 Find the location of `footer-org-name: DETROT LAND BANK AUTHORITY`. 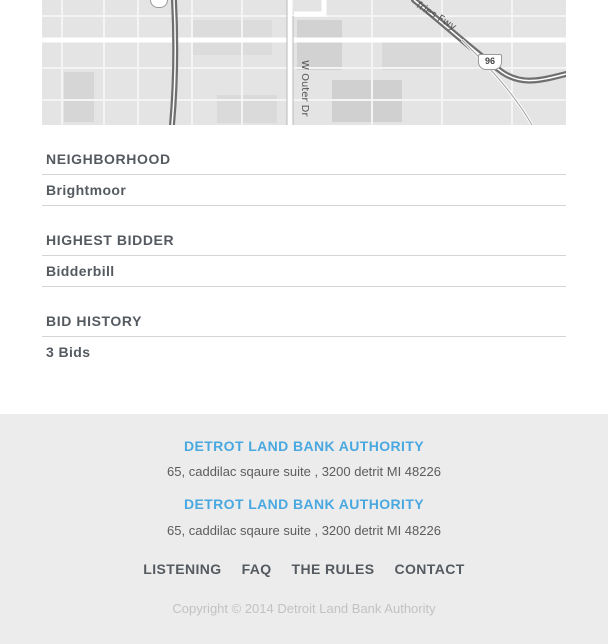

footer-org-name: DETROT LAND BANK AUTHORITY is located at coordinates (304, 446).